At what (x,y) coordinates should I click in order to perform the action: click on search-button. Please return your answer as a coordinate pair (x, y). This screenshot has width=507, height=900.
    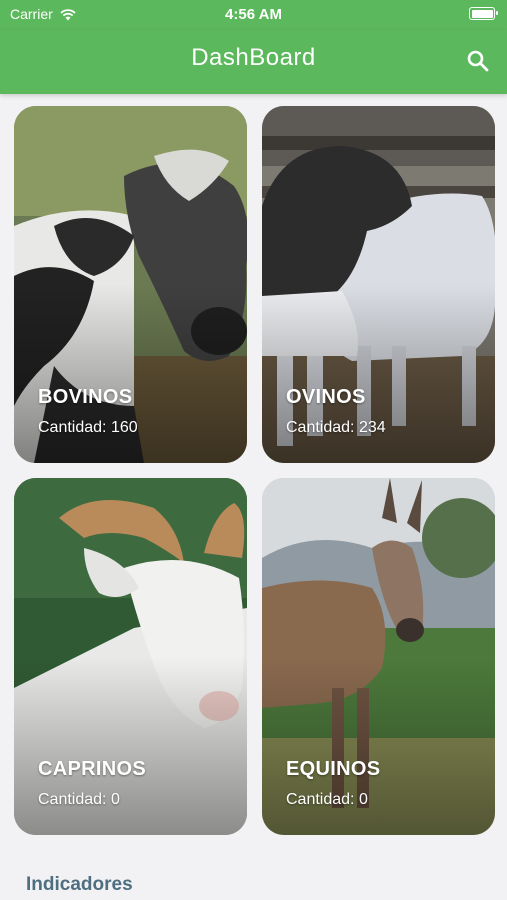
    Looking at the image, I should click on (478, 61).